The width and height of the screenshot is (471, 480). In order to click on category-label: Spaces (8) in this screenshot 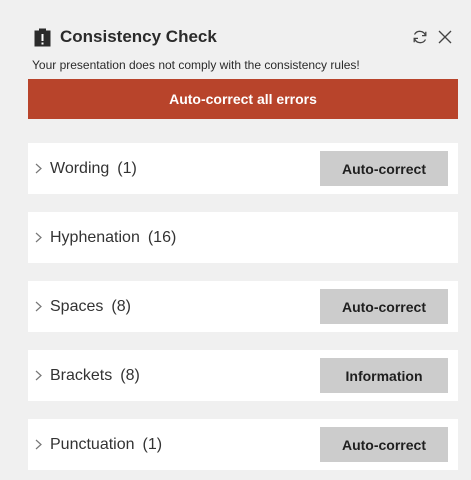, I will do `click(90, 306)`.